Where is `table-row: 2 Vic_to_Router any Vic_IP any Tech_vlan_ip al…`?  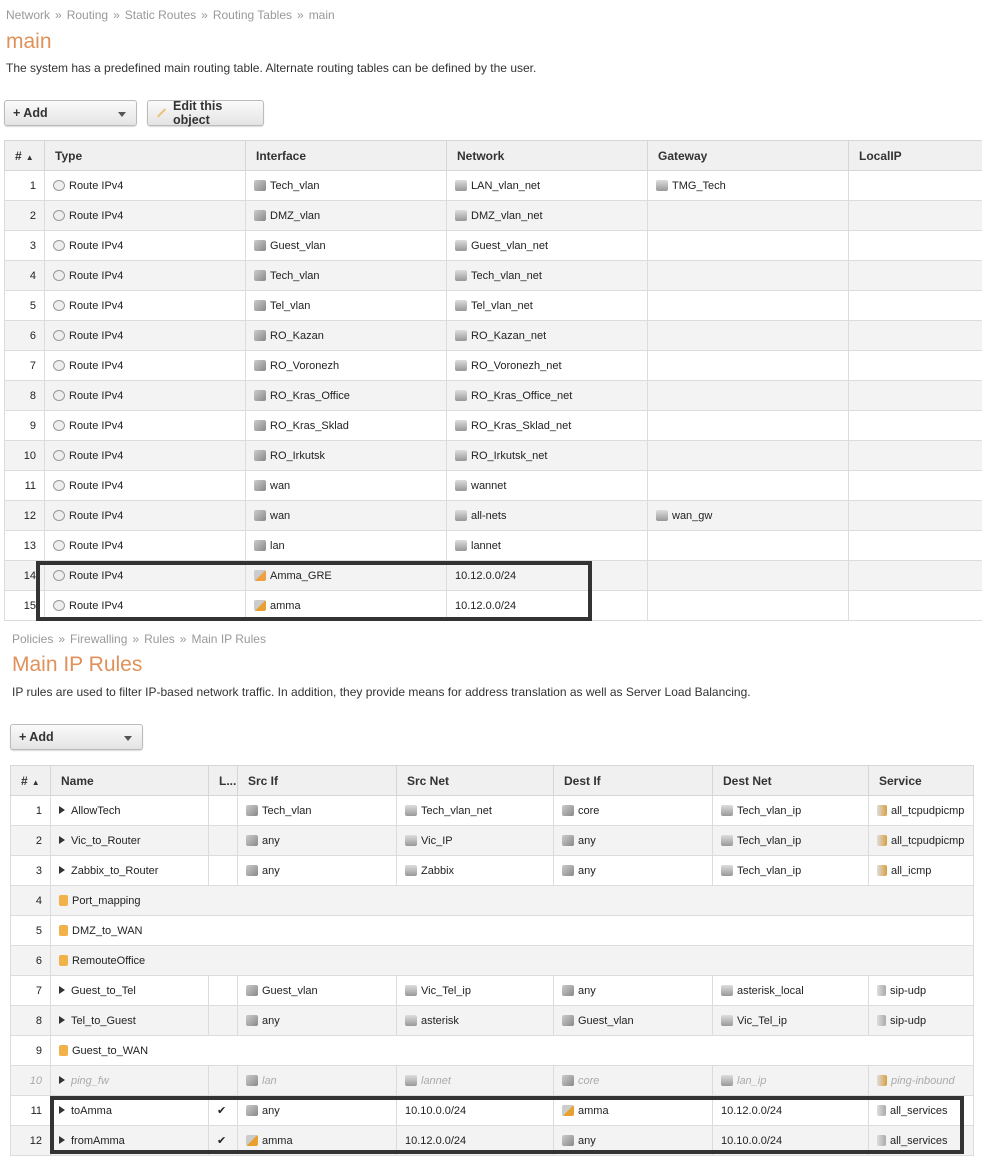 table-row: 2 Vic_to_Router any Vic_IP any Tech_vlan_ip al… is located at coordinates (492, 840).